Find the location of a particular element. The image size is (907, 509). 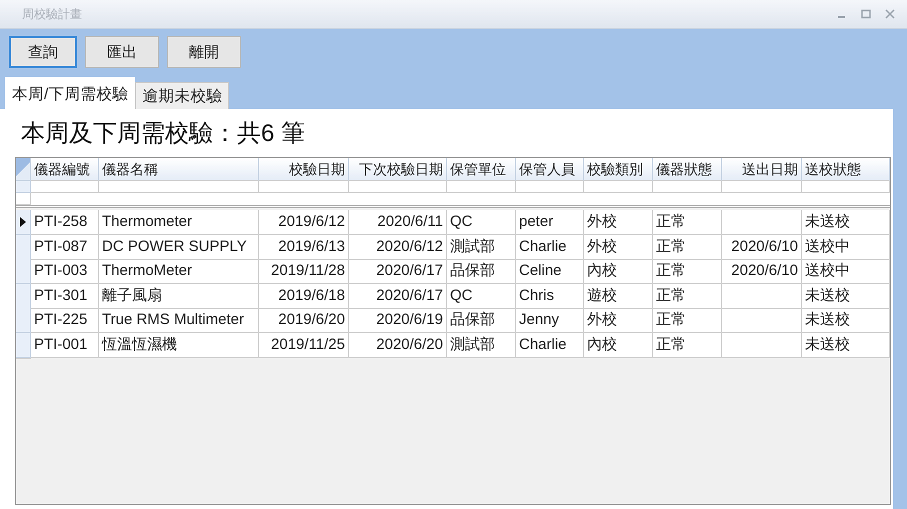

table-cell: 恆溫恆濕機 is located at coordinates (179, 345).